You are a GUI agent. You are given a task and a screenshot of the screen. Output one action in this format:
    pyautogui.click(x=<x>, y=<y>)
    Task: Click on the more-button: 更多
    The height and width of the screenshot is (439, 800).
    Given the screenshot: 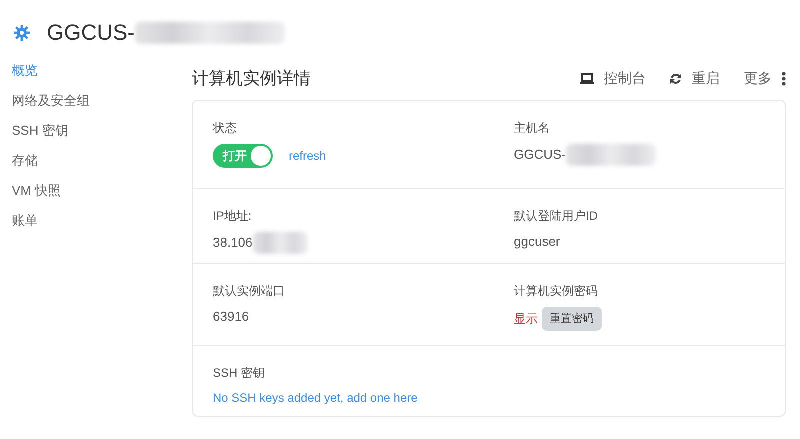 What is the action you would take?
    pyautogui.click(x=765, y=79)
    